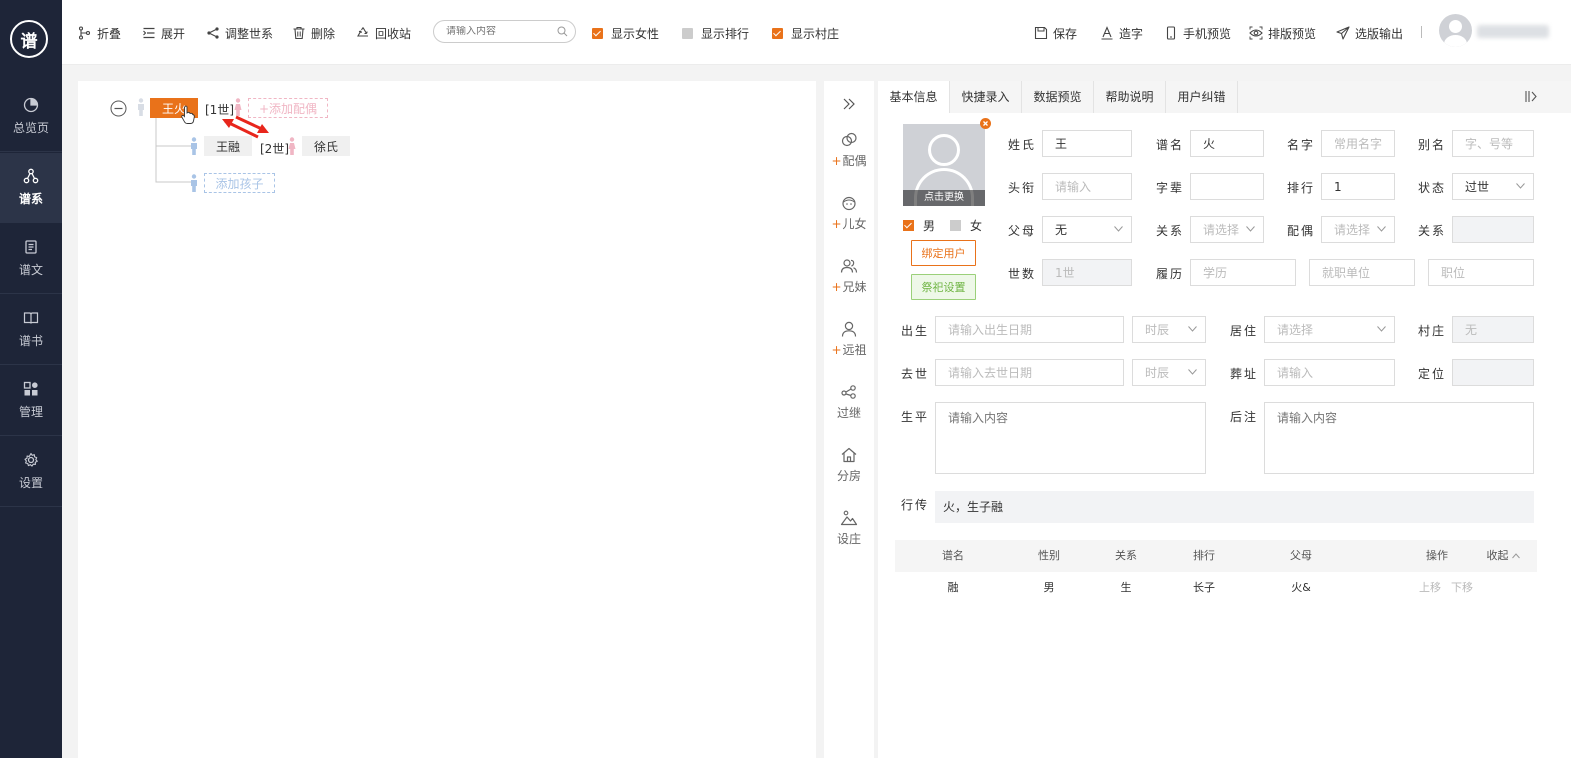  What do you see at coordinates (1087, 229) in the screenshot?
I see `parents-select: 无` at bounding box center [1087, 229].